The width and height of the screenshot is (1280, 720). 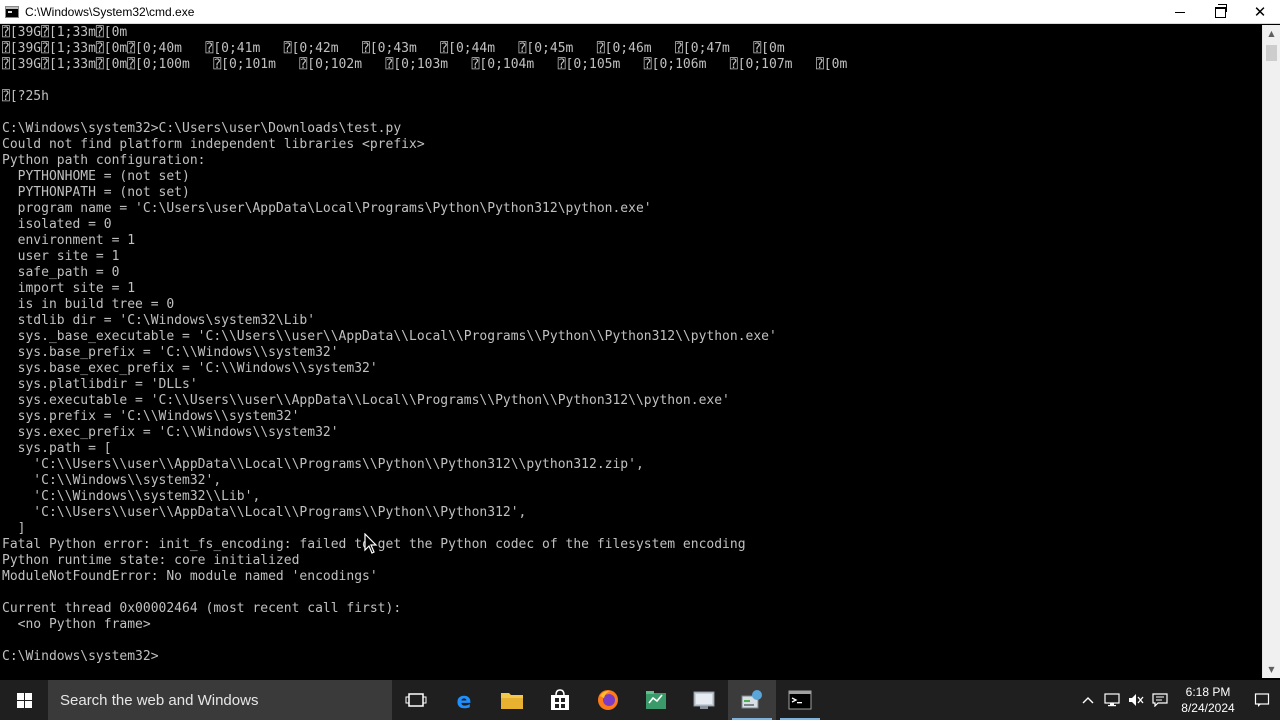 I want to click on firefox-icon, so click(x=608, y=700).